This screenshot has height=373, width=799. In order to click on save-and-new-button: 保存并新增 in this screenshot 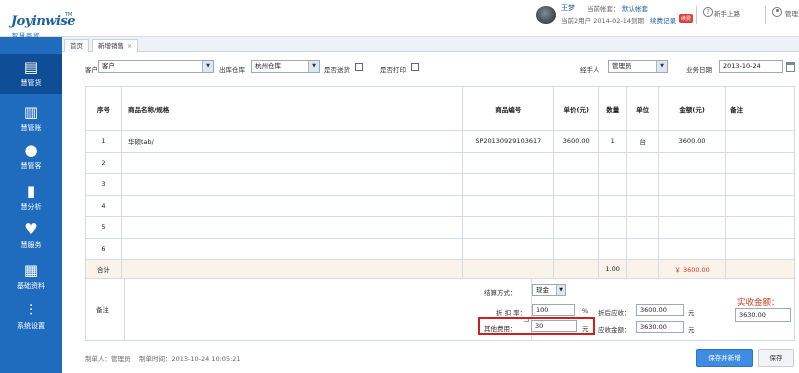, I will do `click(724, 358)`.